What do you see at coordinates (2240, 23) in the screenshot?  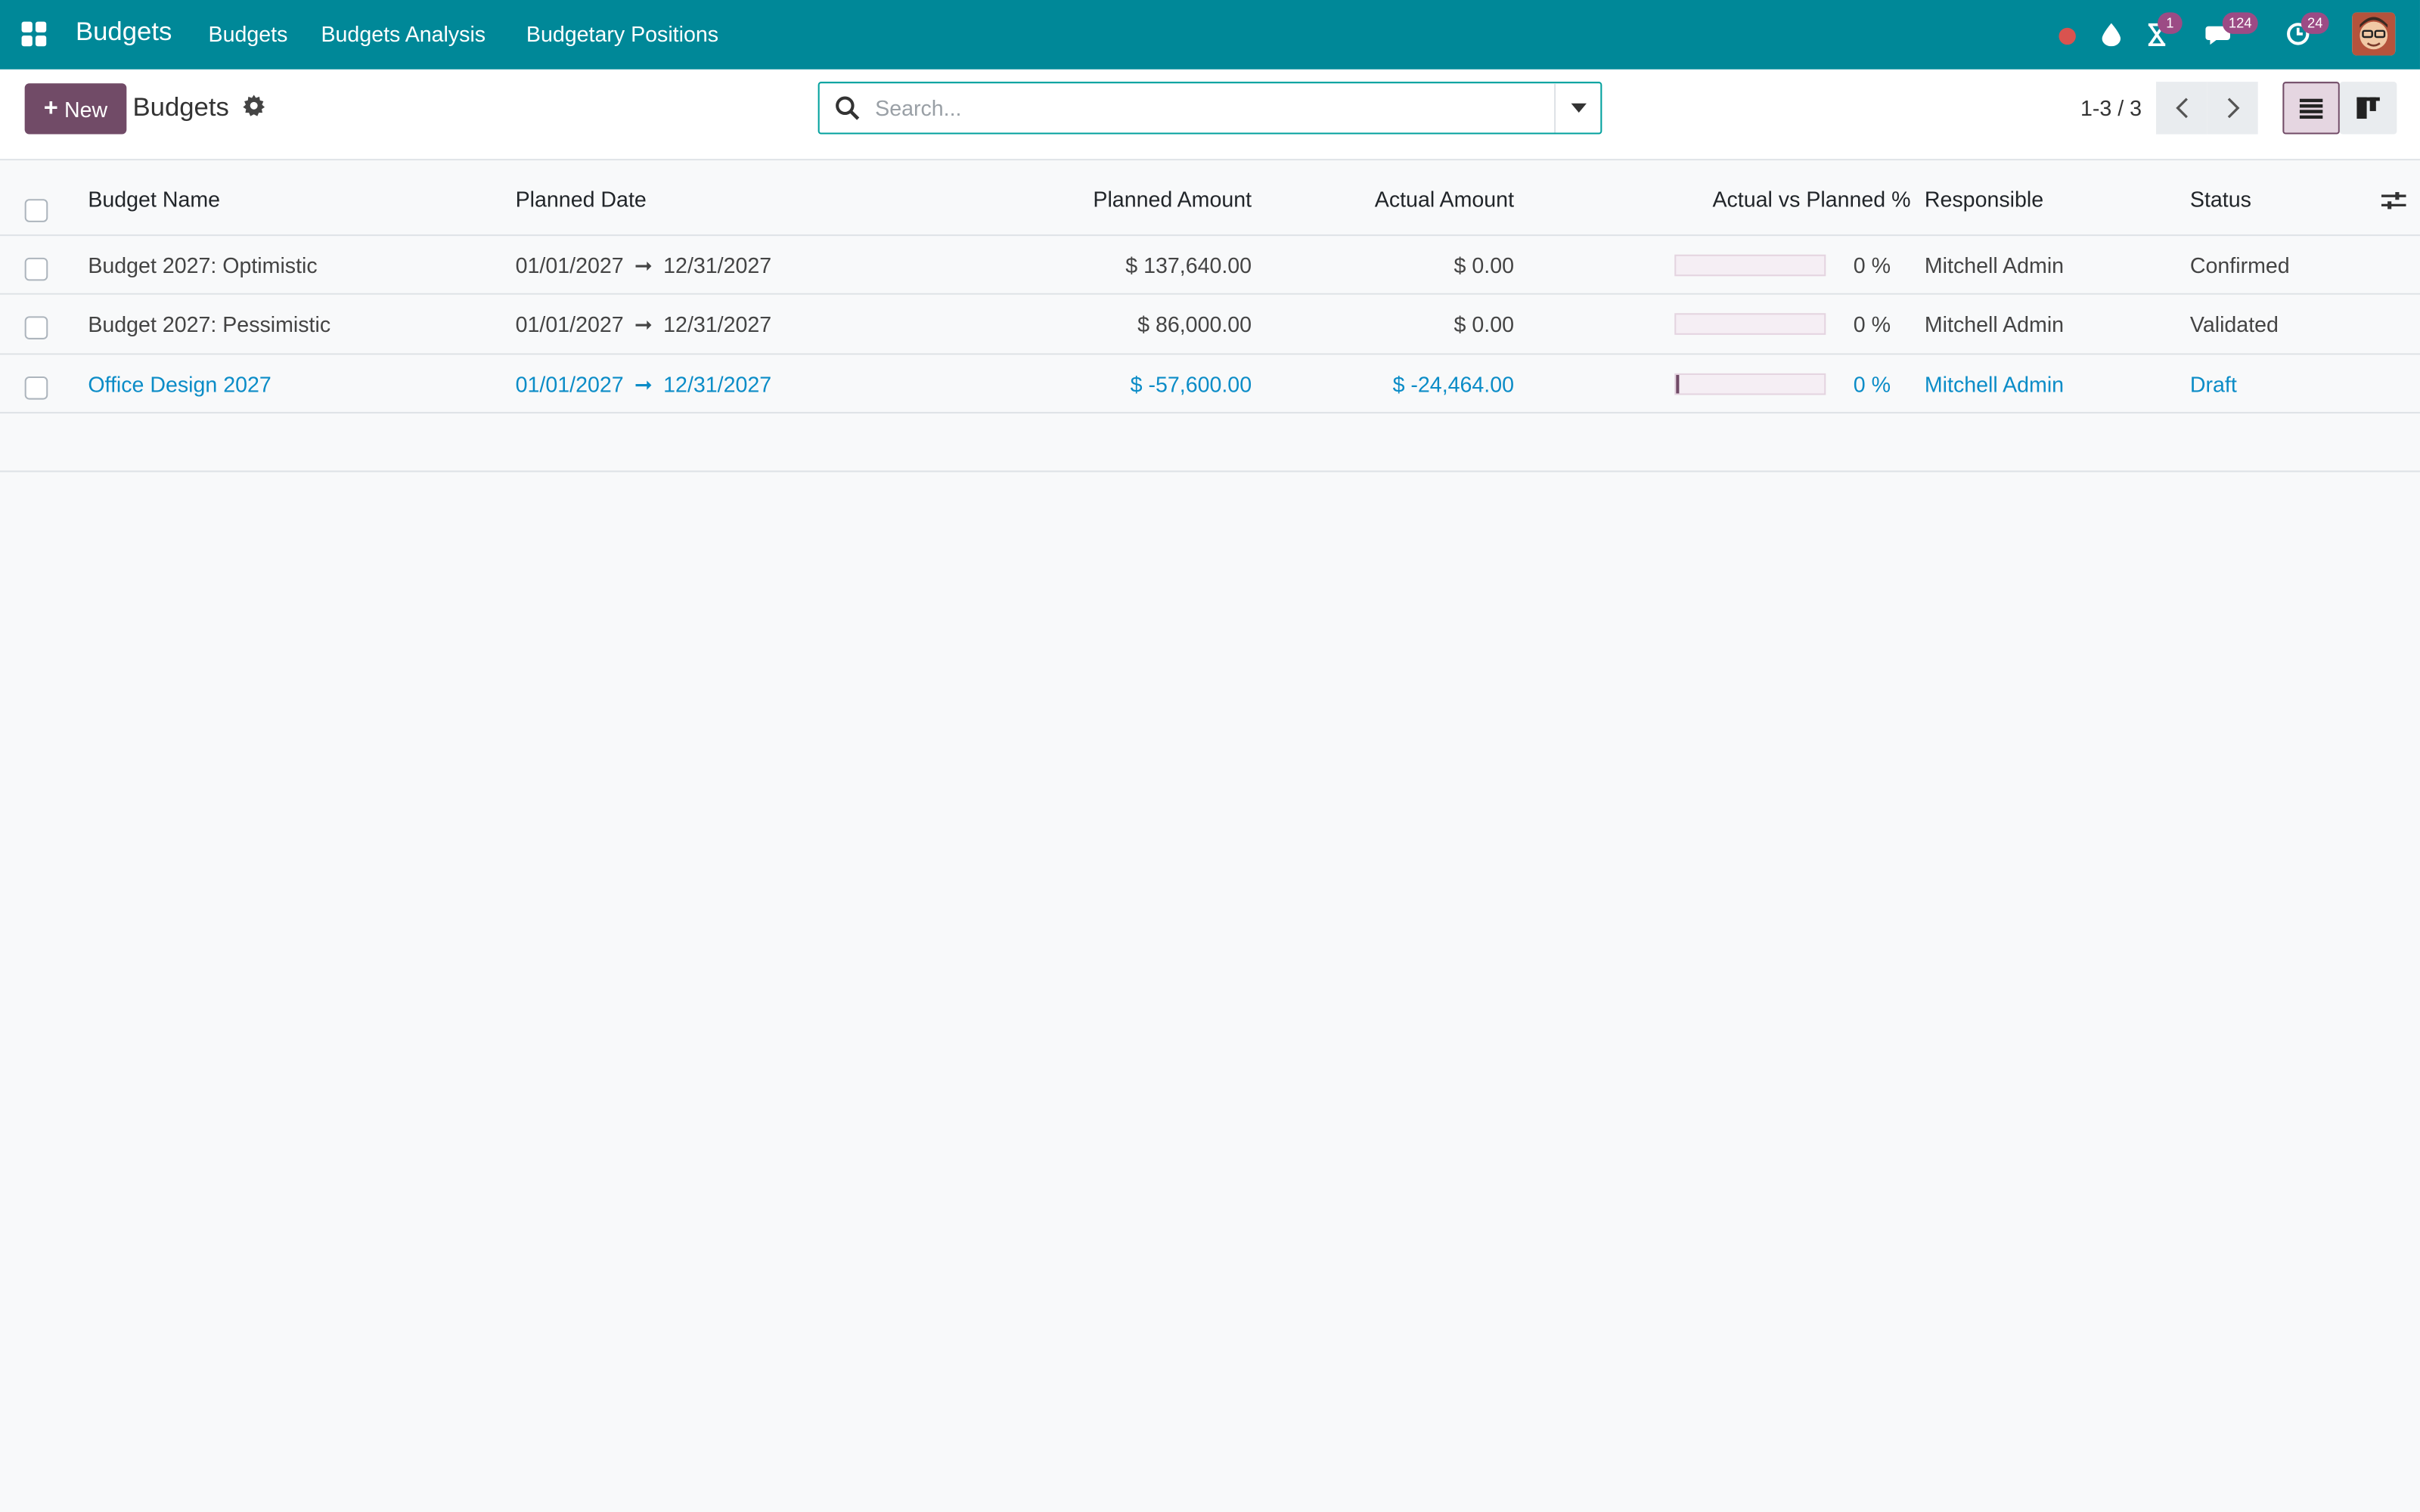 I see `messages-badge: 124` at bounding box center [2240, 23].